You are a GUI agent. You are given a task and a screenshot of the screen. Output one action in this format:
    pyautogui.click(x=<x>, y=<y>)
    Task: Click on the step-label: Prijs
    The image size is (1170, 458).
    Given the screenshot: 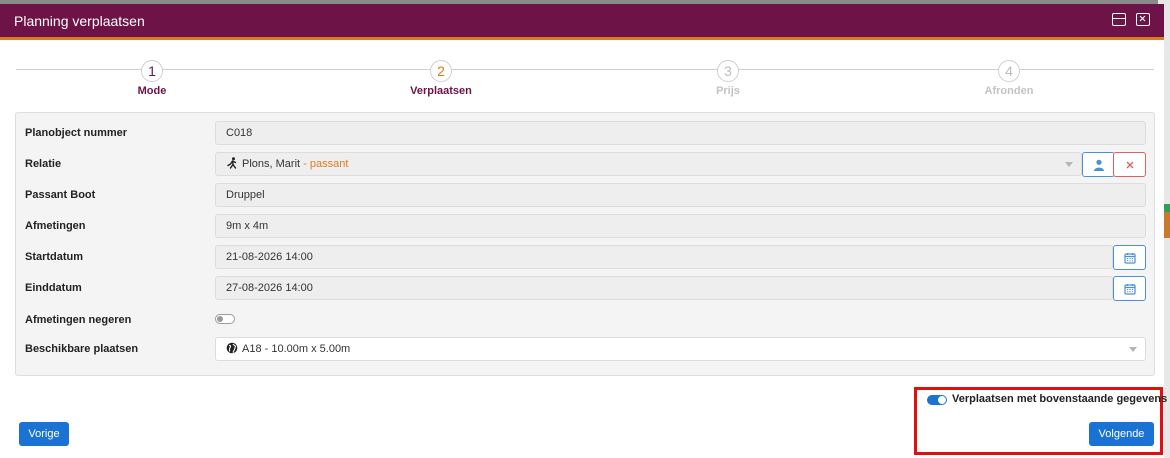 What is the action you would take?
    pyautogui.click(x=728, y=91)
    